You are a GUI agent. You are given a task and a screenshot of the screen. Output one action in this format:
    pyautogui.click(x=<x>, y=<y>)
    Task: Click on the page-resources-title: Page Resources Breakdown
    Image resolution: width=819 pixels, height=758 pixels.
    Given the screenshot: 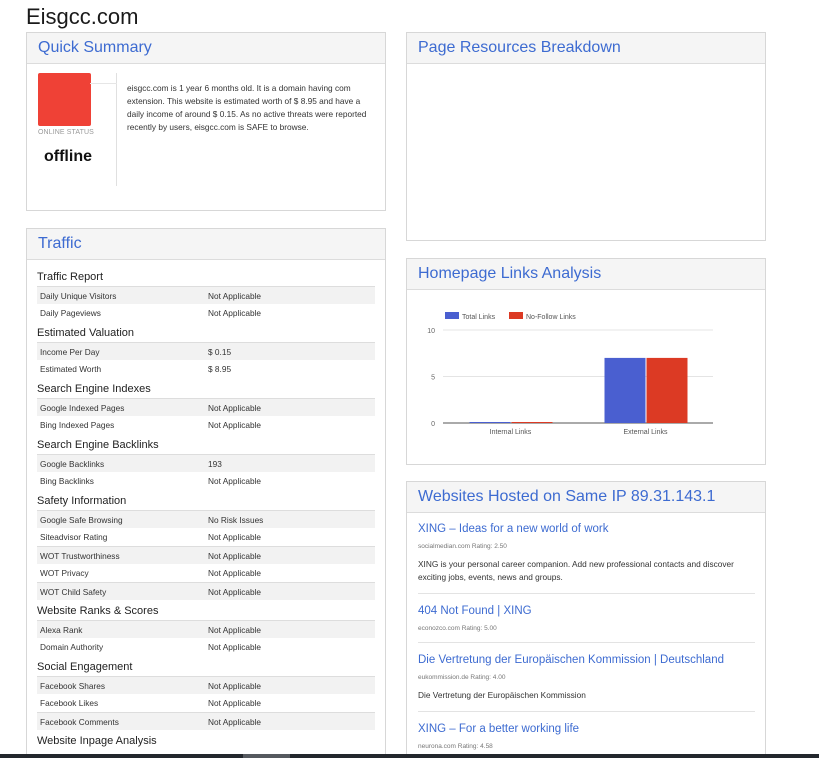 What is the action you would take?
    pyautogui.click(x=519, y=47)
    